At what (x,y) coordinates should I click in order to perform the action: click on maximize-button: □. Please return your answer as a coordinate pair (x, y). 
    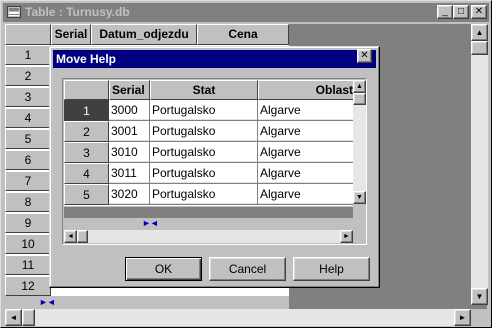
    Looking at the image, I should click on (461, 12).